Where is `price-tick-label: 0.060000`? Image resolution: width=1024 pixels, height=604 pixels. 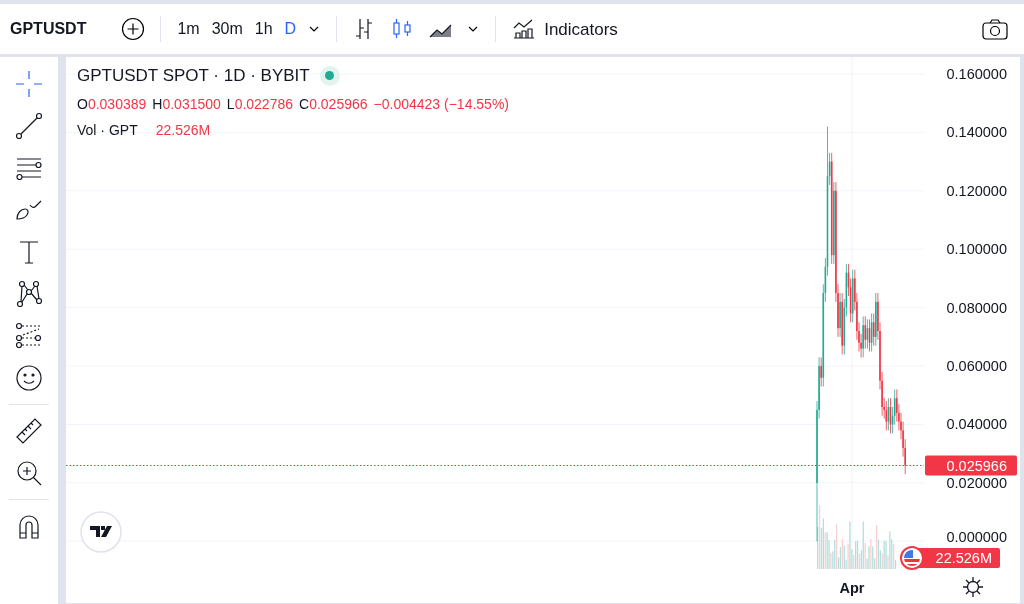
price-tick-label: 0.060000 is located at coordinates (976, 366).